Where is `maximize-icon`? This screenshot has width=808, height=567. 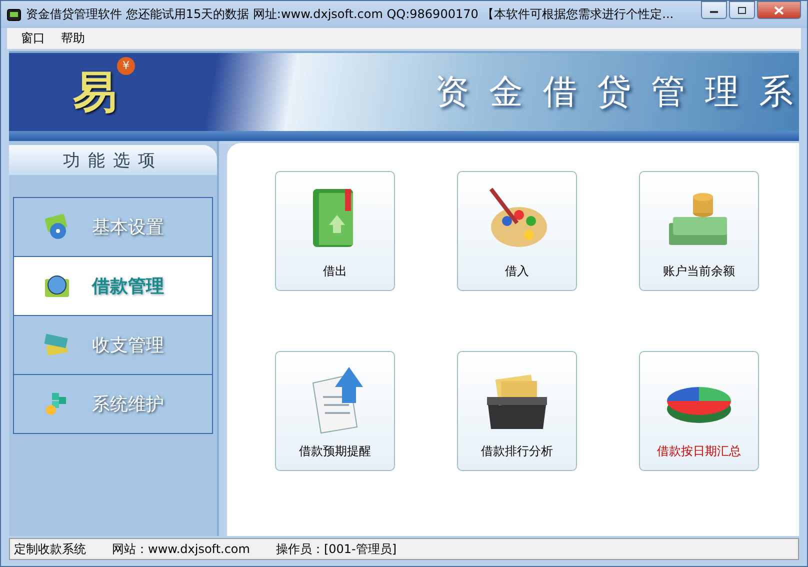
maximize-icon is located at coordinates (742, 10).